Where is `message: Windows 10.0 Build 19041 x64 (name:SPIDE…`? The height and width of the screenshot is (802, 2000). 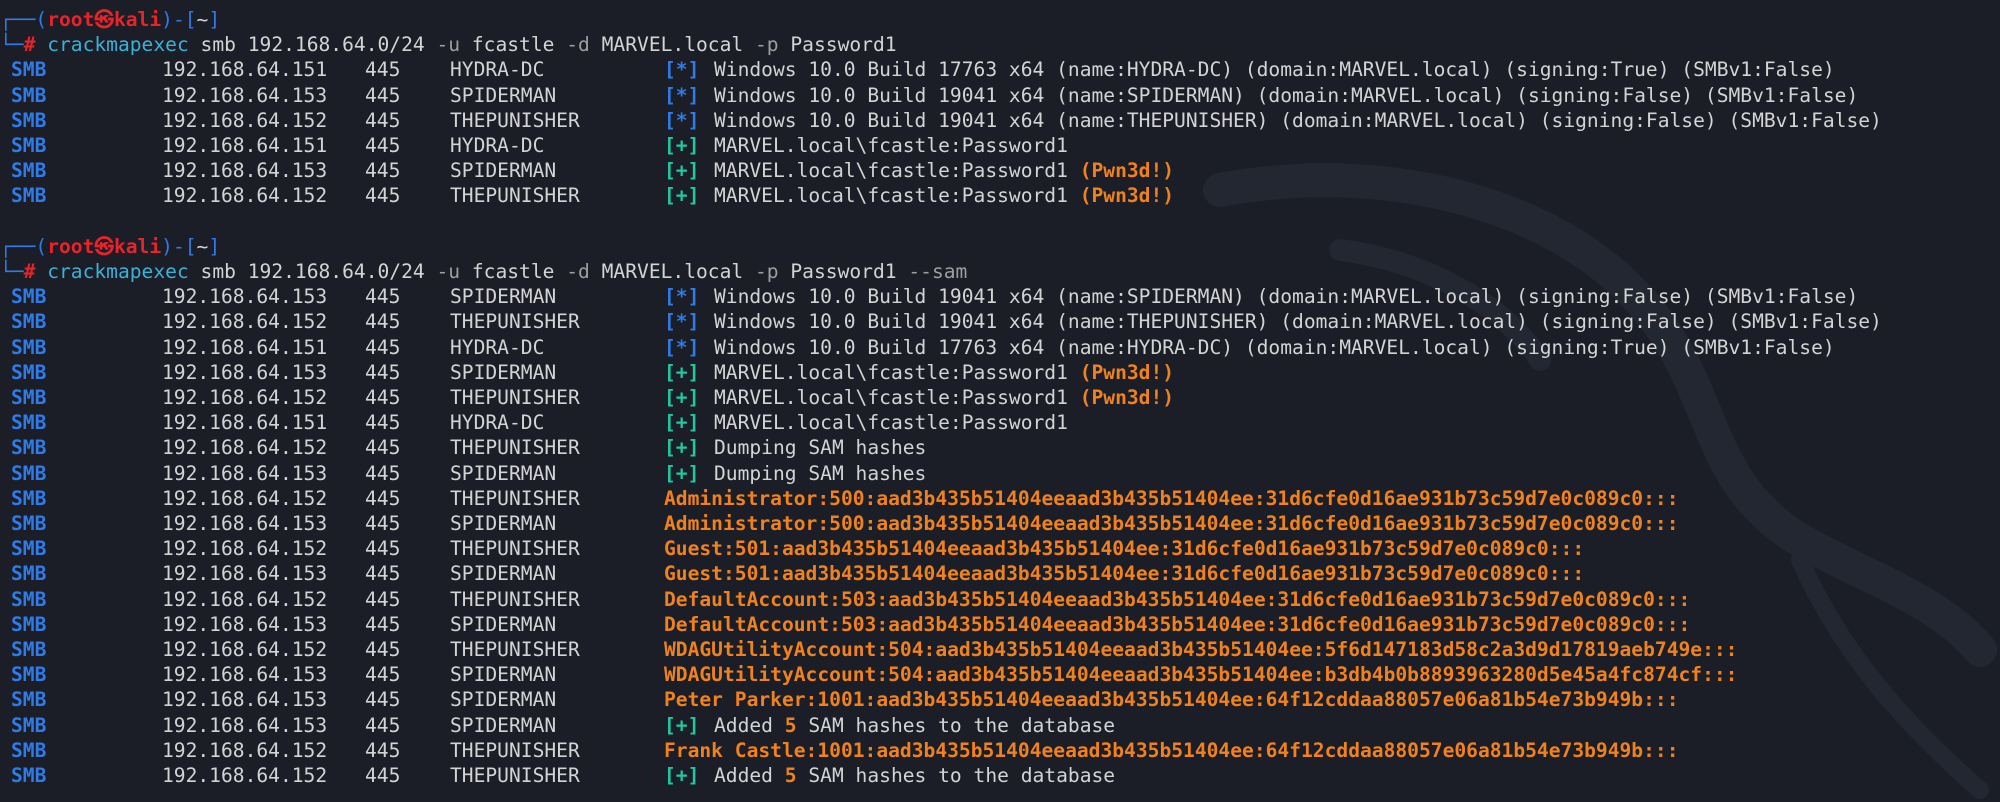 message: Windows 10.0 Build 19041 x64 (name:SPIDE… is located at coordinates (1286, 296).